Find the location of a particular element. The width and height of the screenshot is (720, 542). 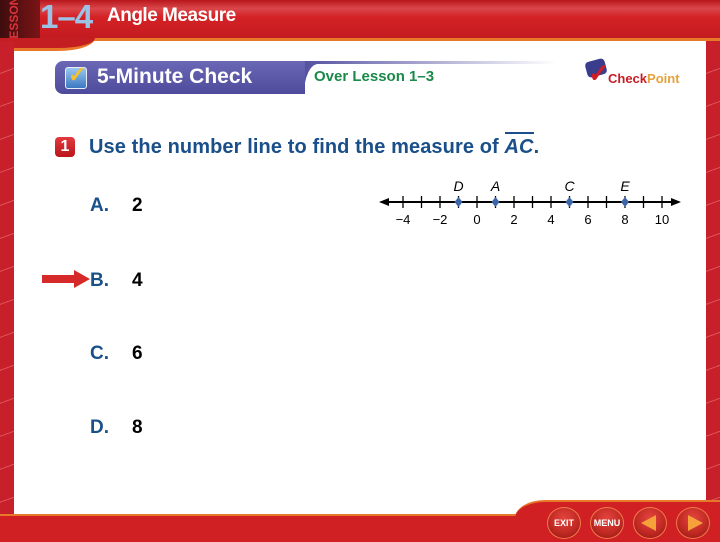

choice-value: 6 is located at coordinates (137, 353).